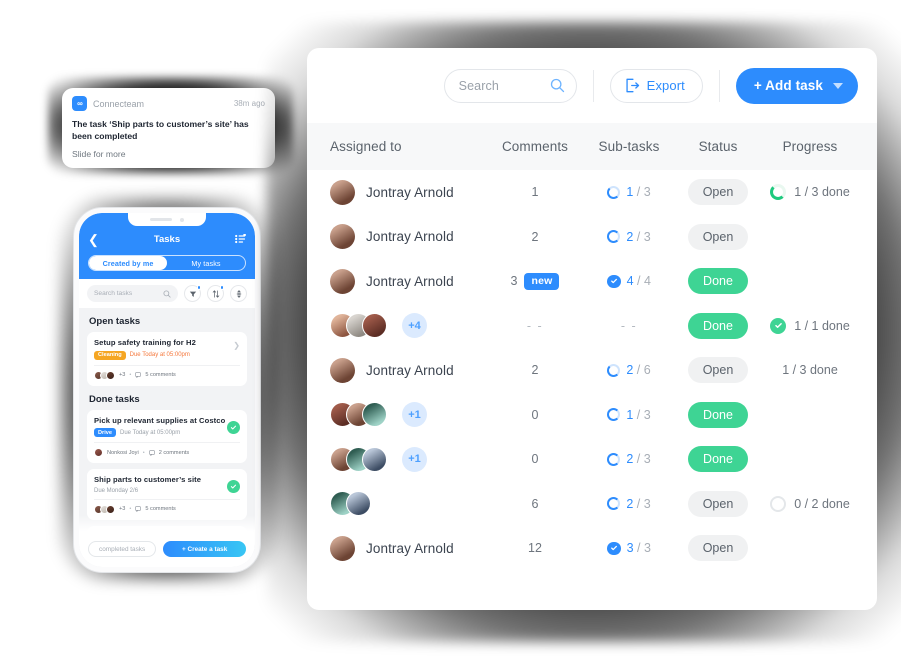  Describe the element at coordinates (174, 452) in the screenshot. I see `task-comment-count: 2 comments` at that location.